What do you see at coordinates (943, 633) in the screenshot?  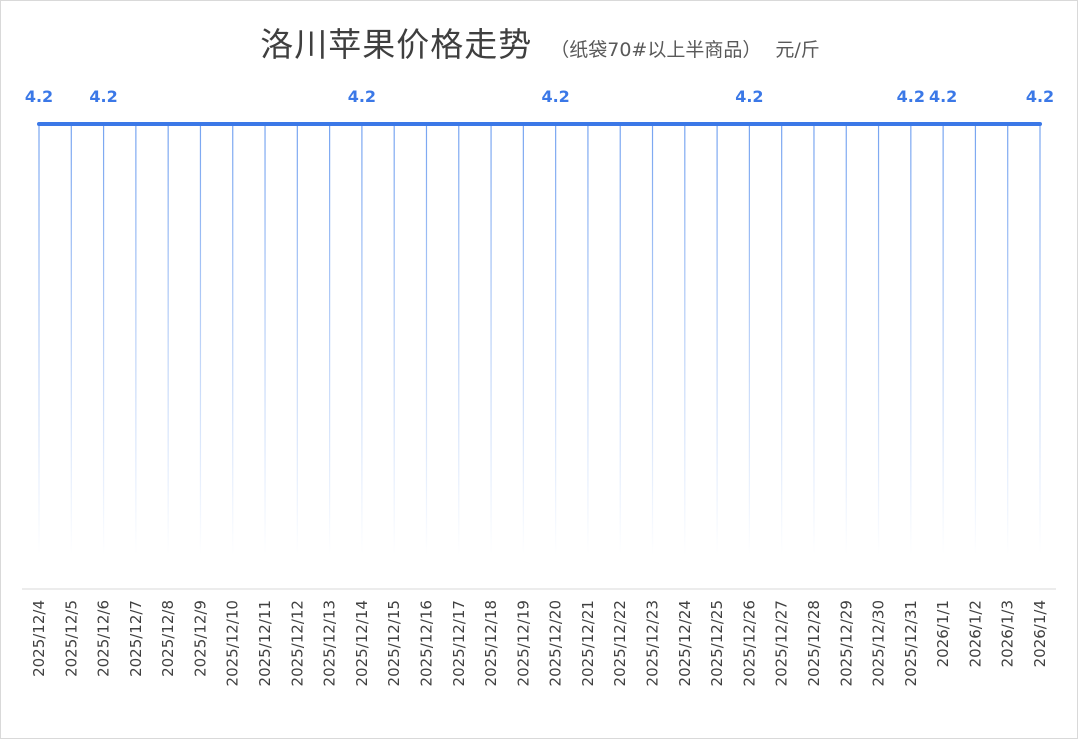 I see `x-tick-label: 2026/1/1` at bounding box center [943, 633].